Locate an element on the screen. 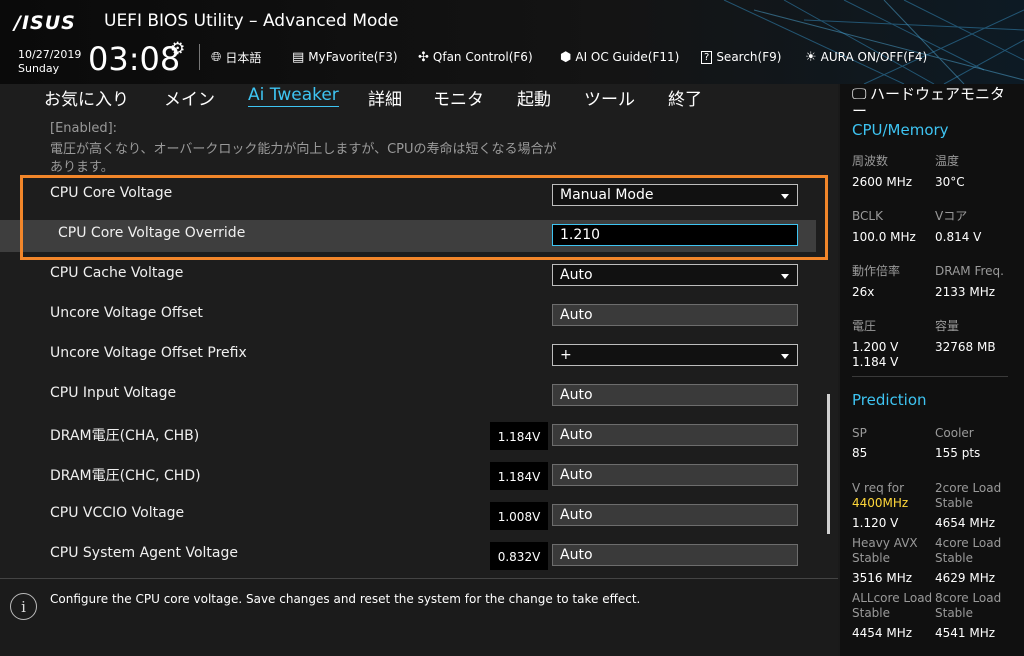  allcore-label-1: ALLcore Load is located at coordinates (892, 598).